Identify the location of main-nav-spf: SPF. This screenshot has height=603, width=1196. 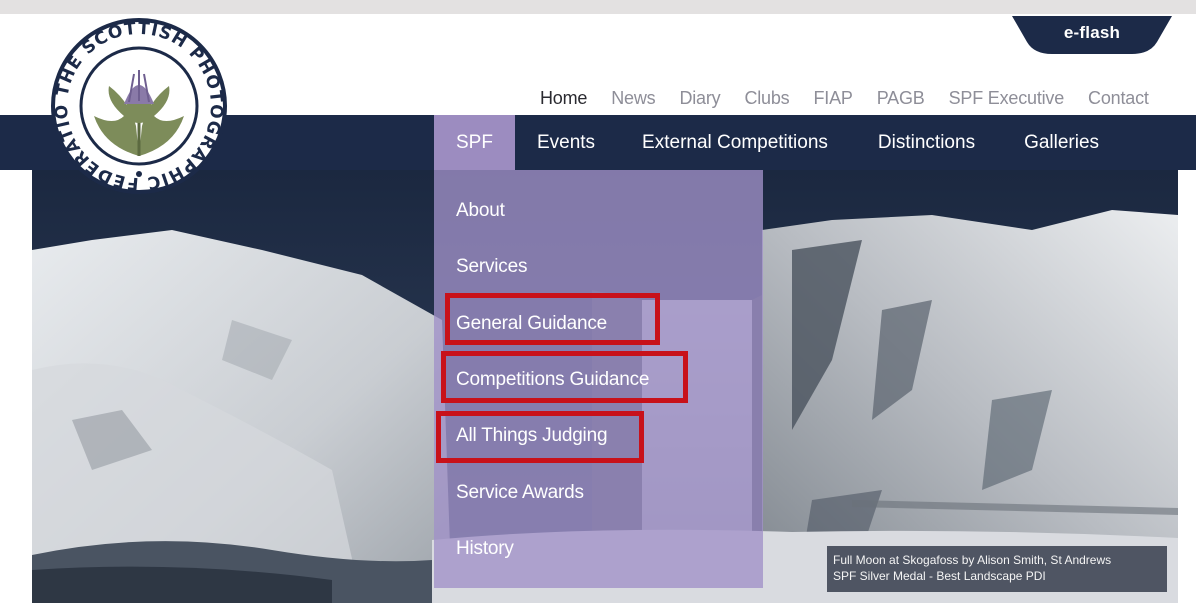
(474, 142).